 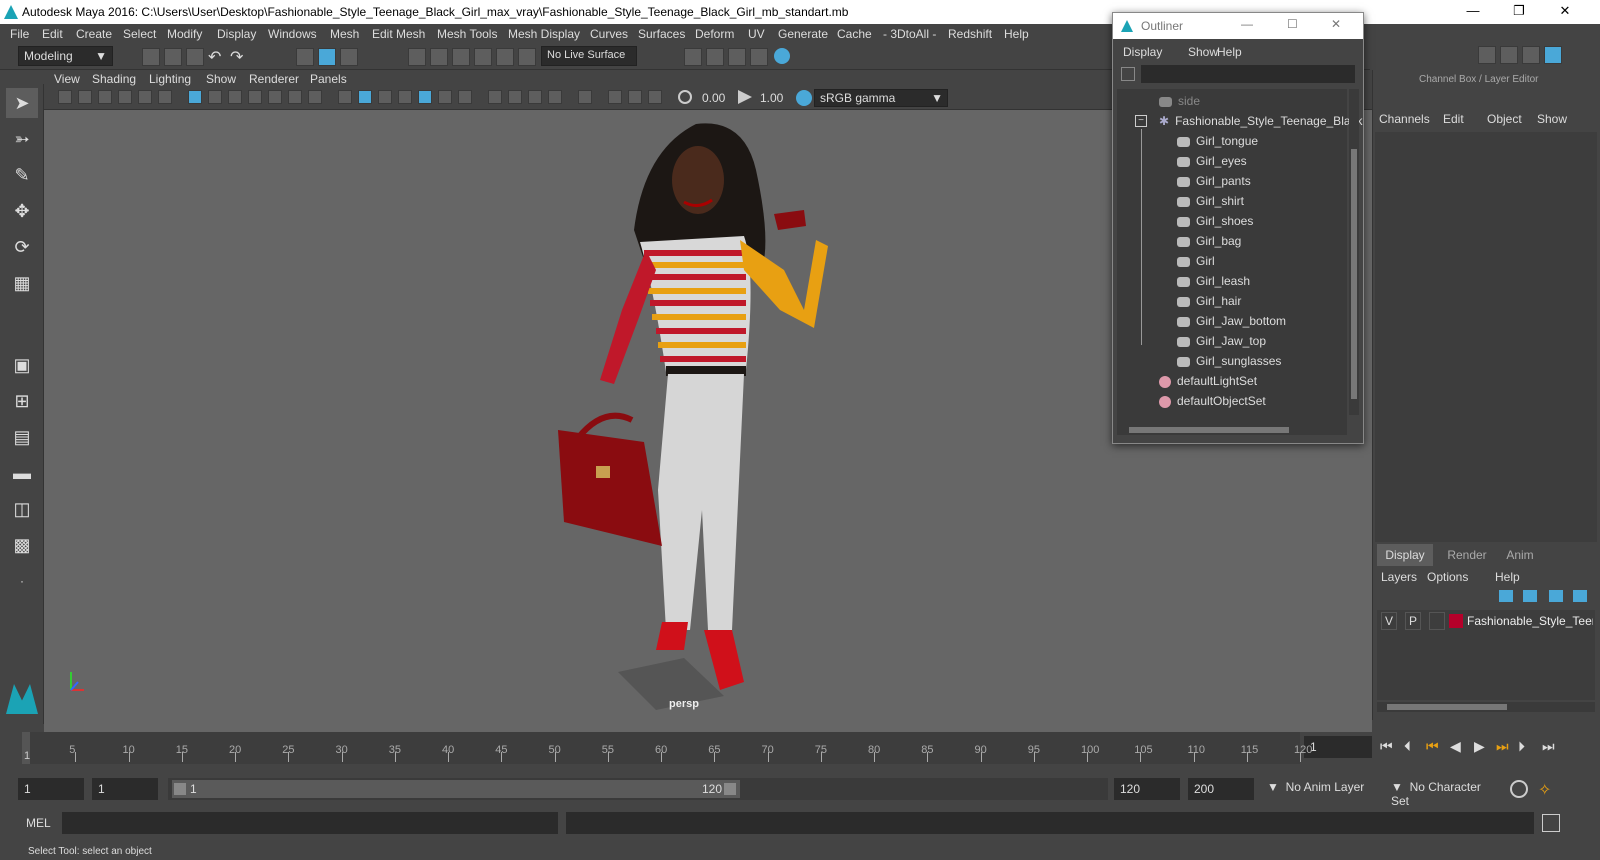 I want to click on paint-select-icon: ✎, so click(x=22, y=175).